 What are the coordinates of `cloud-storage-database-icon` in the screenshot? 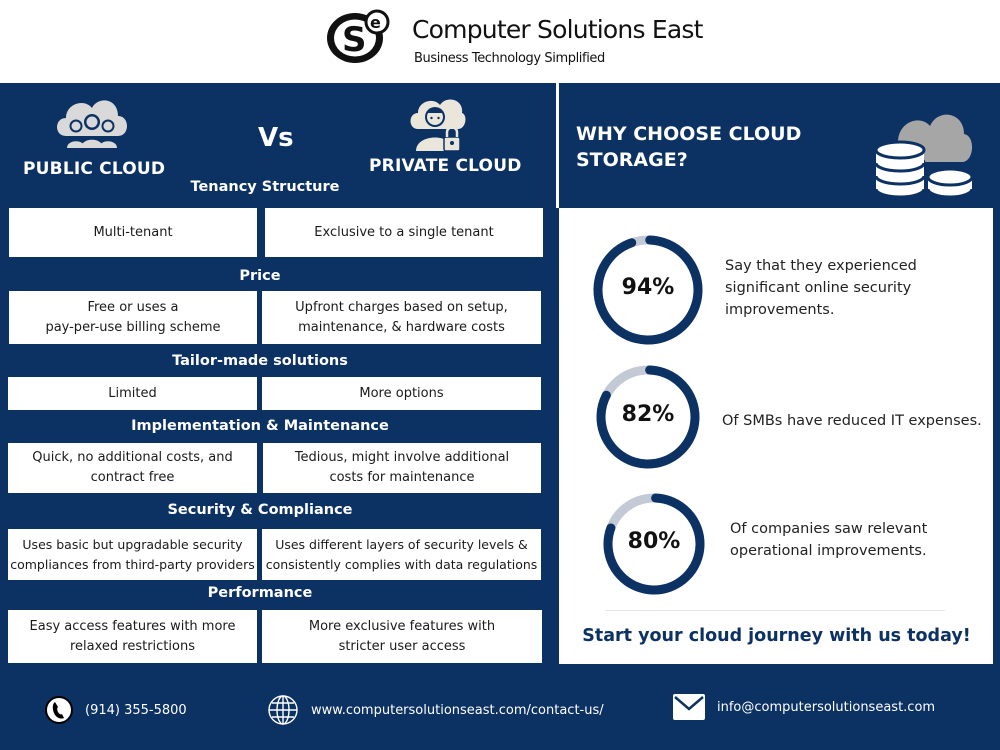 It's located at (924, 156).